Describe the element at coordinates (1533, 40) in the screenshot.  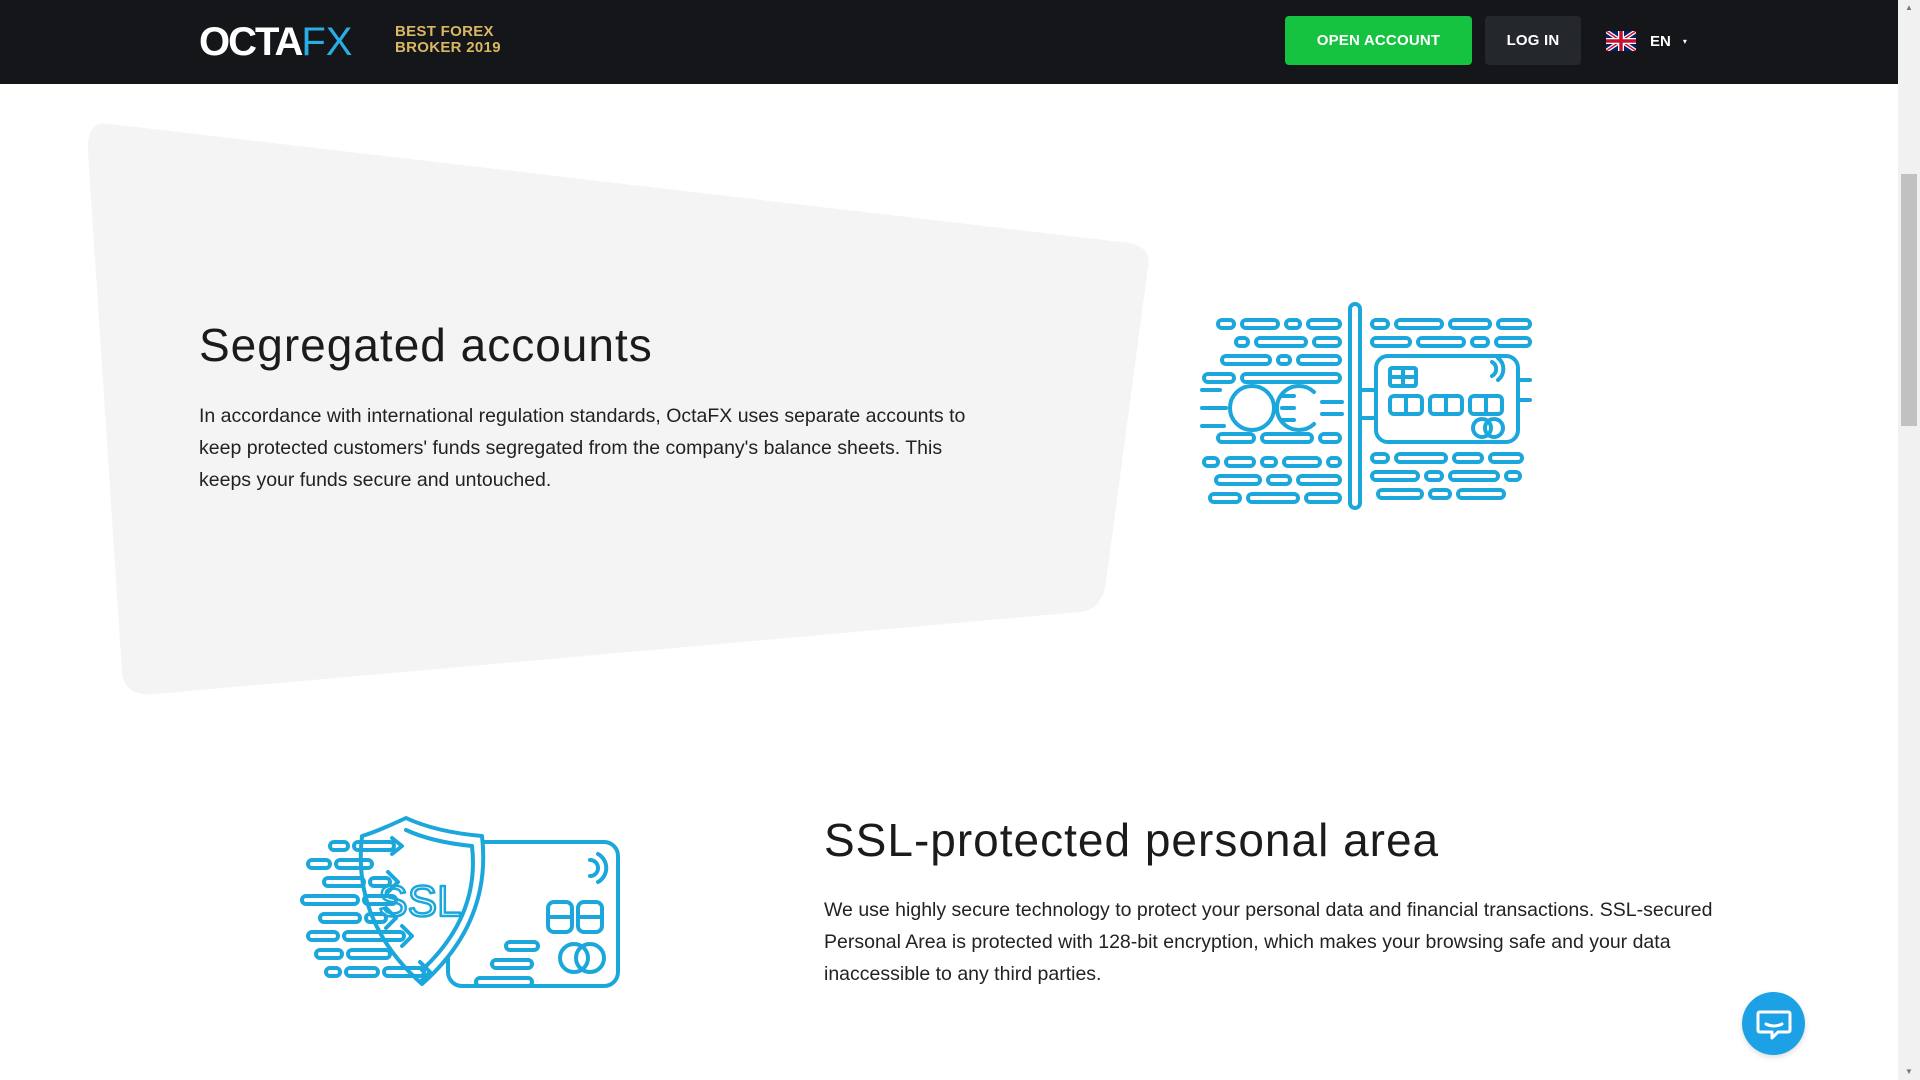
I see `login-button: LOG IN` at that location.